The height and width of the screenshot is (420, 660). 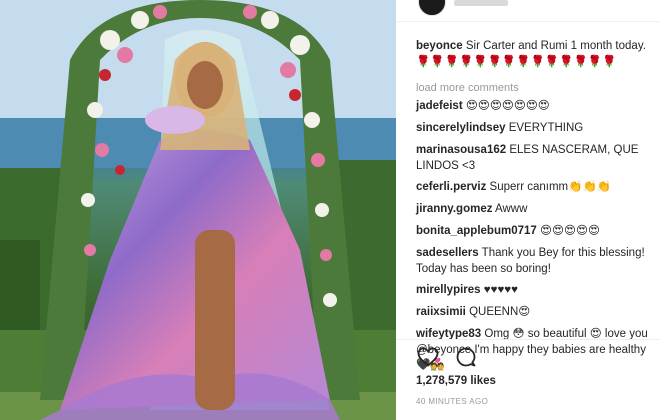 I want to click on comment-item: sincerelylindsey EVERYTHING, so click(x=534, y=129).